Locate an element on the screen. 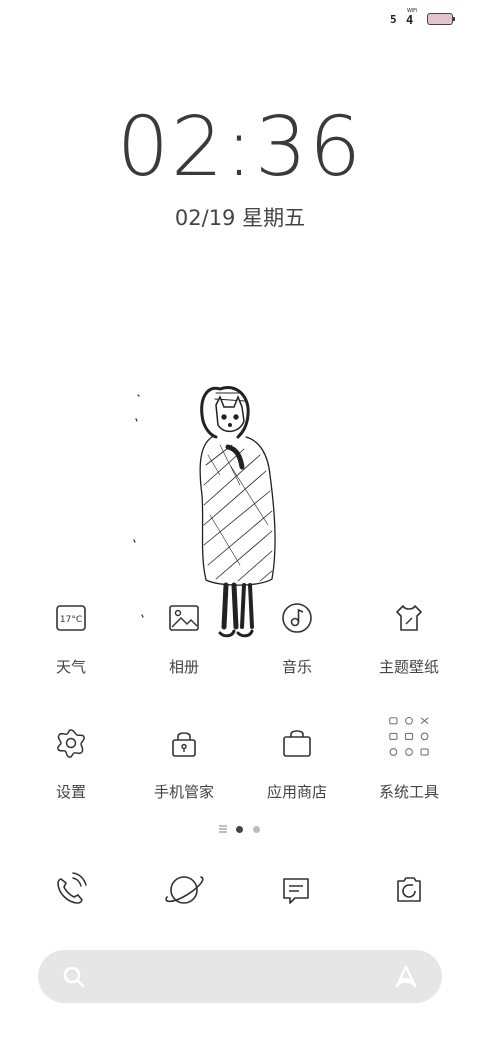 The height and width of the screenshot is (1040, 480). system-tools-folder-icon is located at coordinates (409, 736).